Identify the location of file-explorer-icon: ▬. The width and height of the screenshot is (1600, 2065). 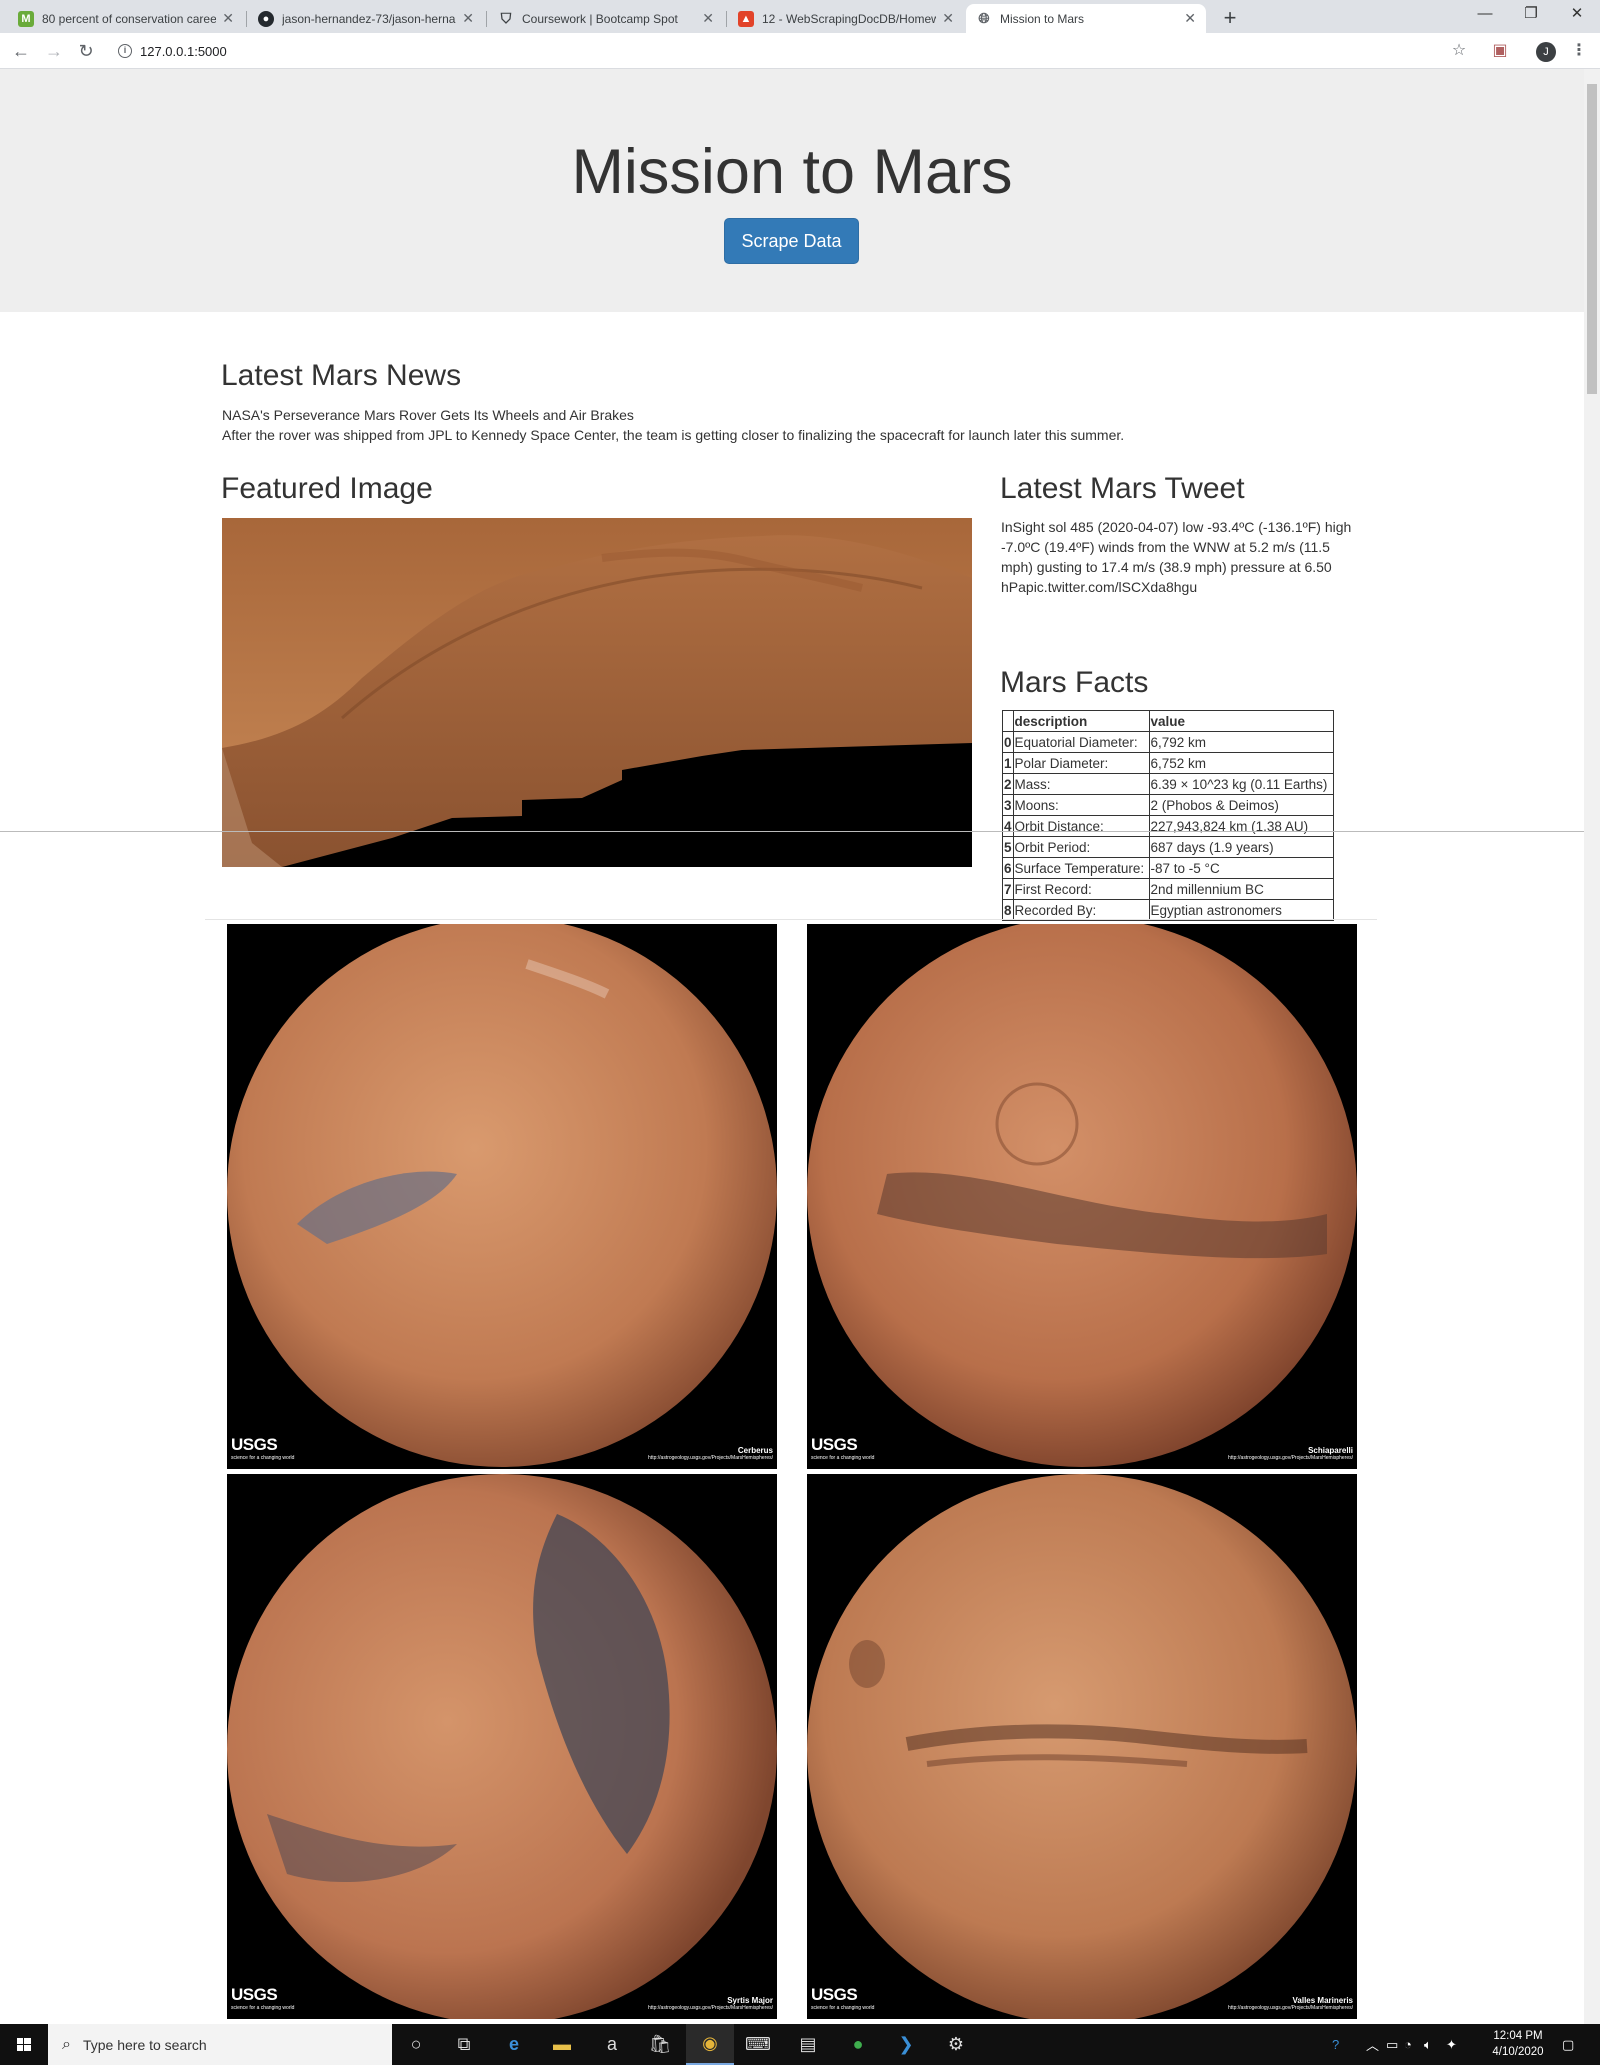
(562, 2044).